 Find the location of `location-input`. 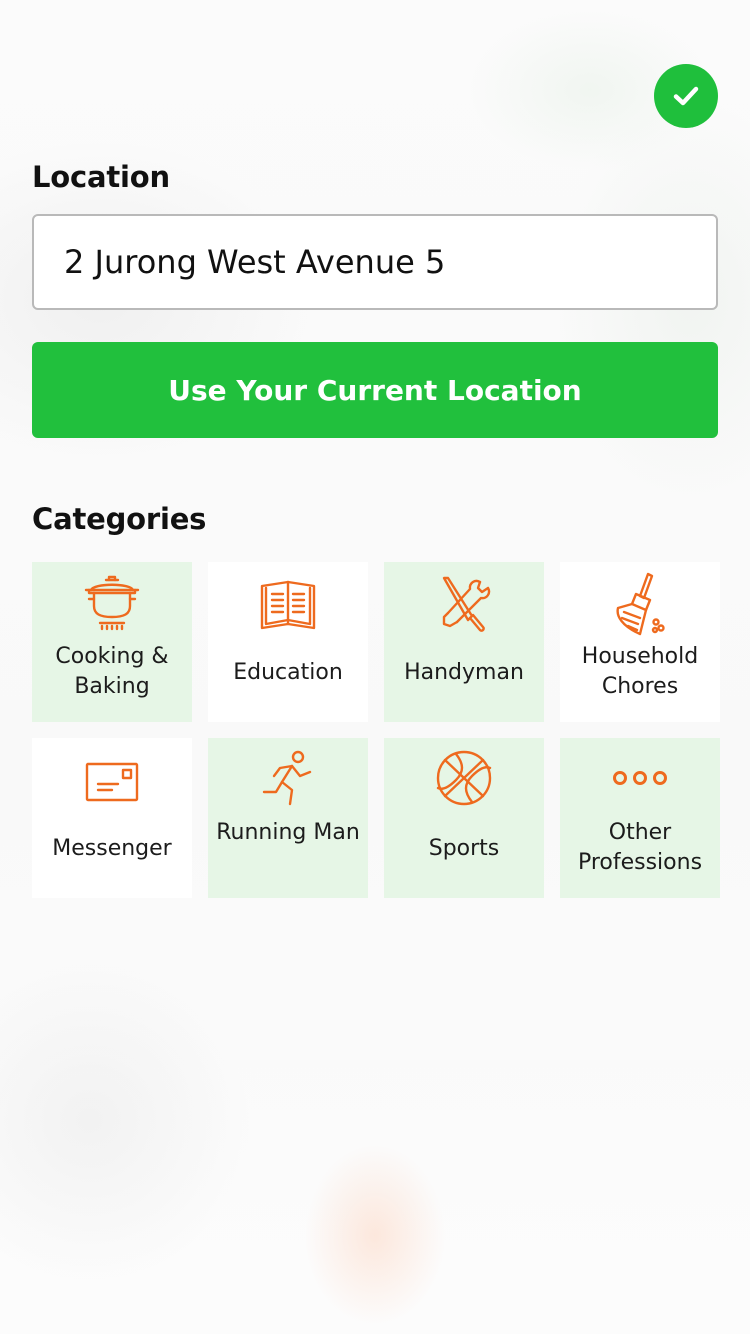

location-input is located at coordinates (375, 262).